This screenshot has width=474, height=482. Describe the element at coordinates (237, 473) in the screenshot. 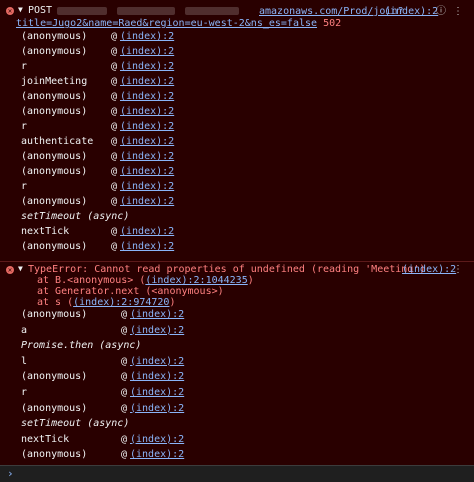

I see `console-prompt: ›` at that location.